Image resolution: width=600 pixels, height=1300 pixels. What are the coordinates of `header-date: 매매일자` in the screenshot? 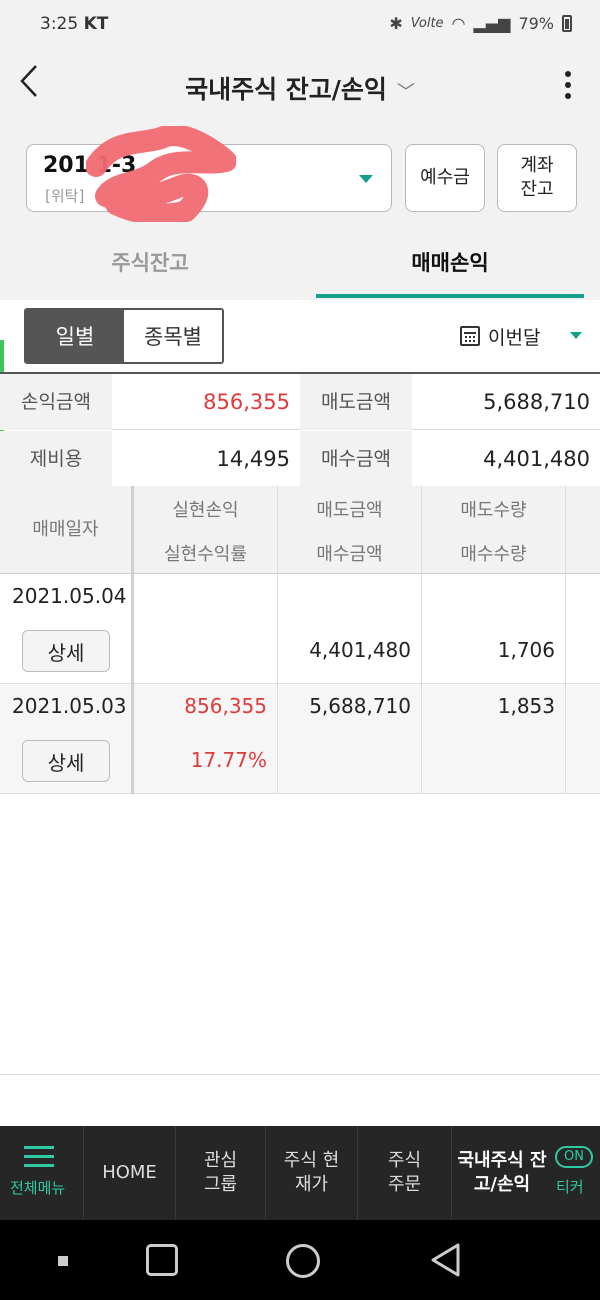 It's located at (67, 530).